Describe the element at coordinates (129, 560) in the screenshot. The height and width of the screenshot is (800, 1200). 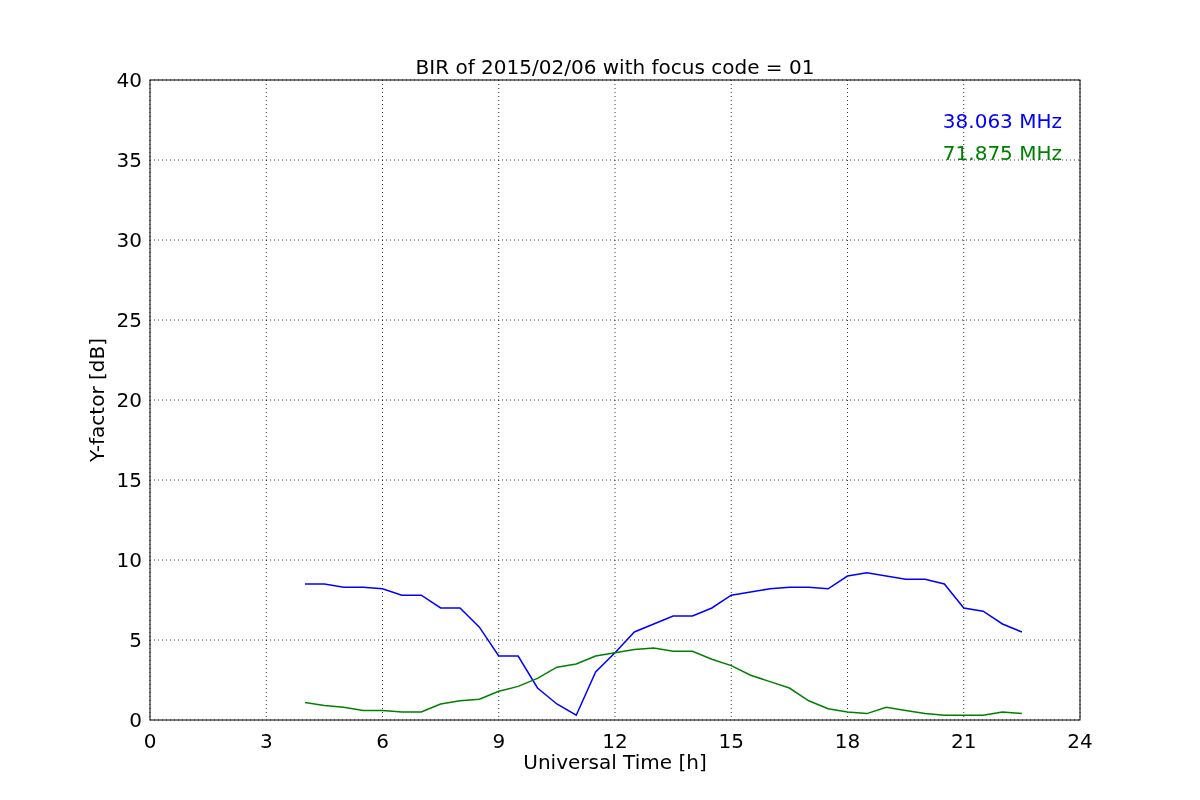
I see `tick-label: 10` at that location.